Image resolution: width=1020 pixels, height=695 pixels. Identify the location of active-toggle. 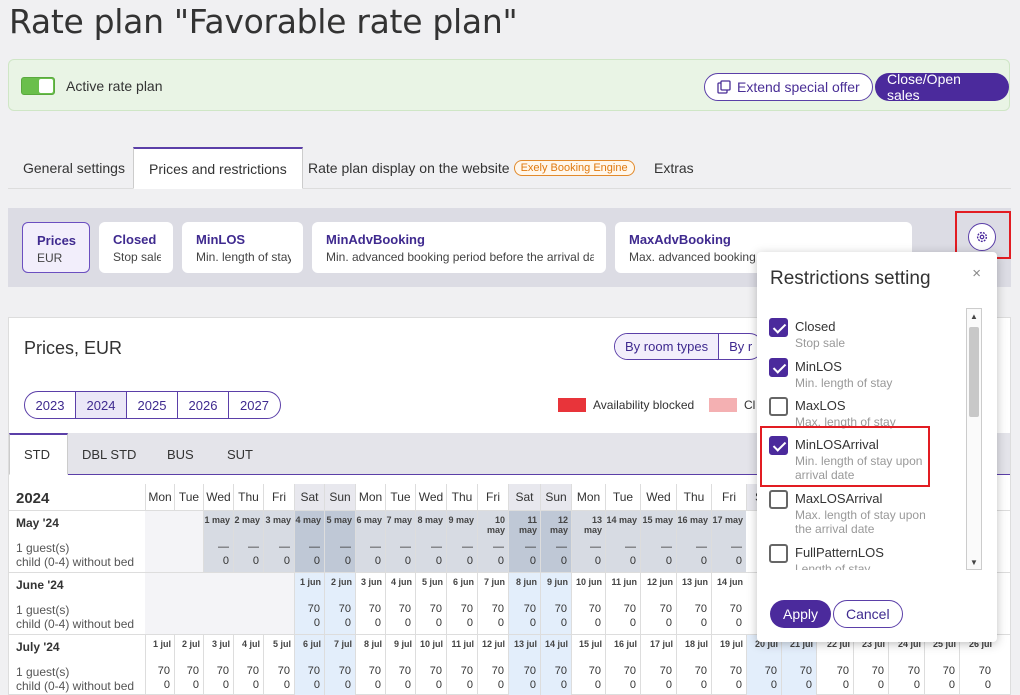
(38, 86).